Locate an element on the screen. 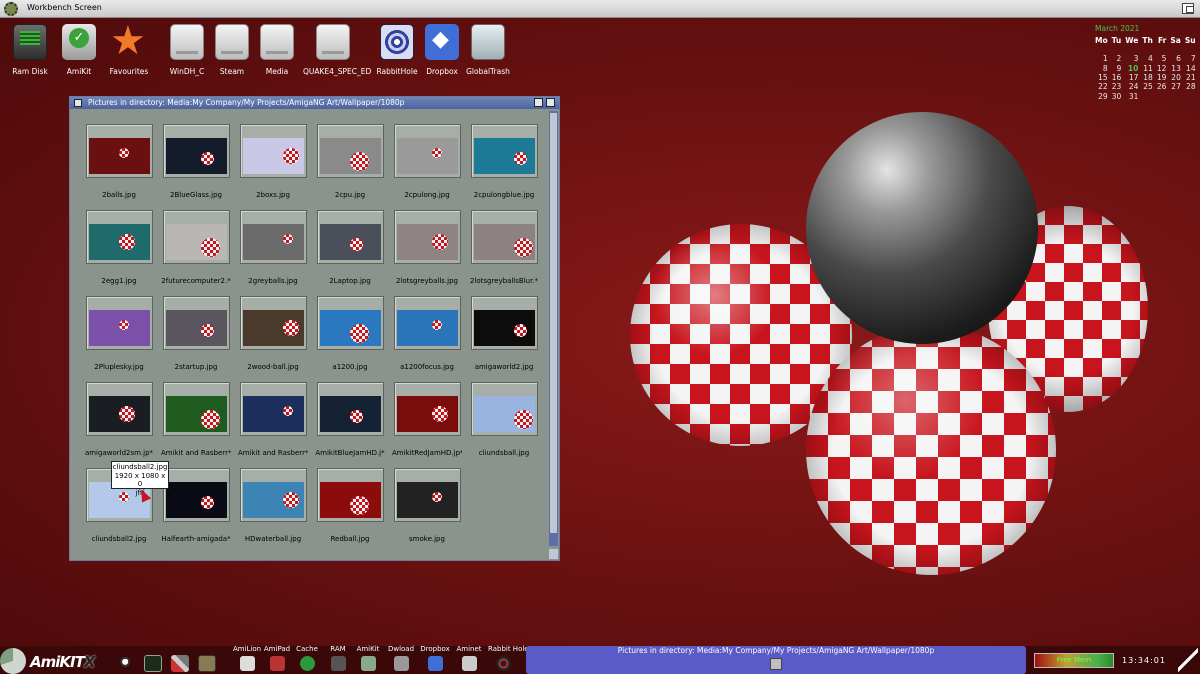 The image size is (1200, 674). thumbnail-item: 2futurecomputer2.* is located at coordinates (196, 247).